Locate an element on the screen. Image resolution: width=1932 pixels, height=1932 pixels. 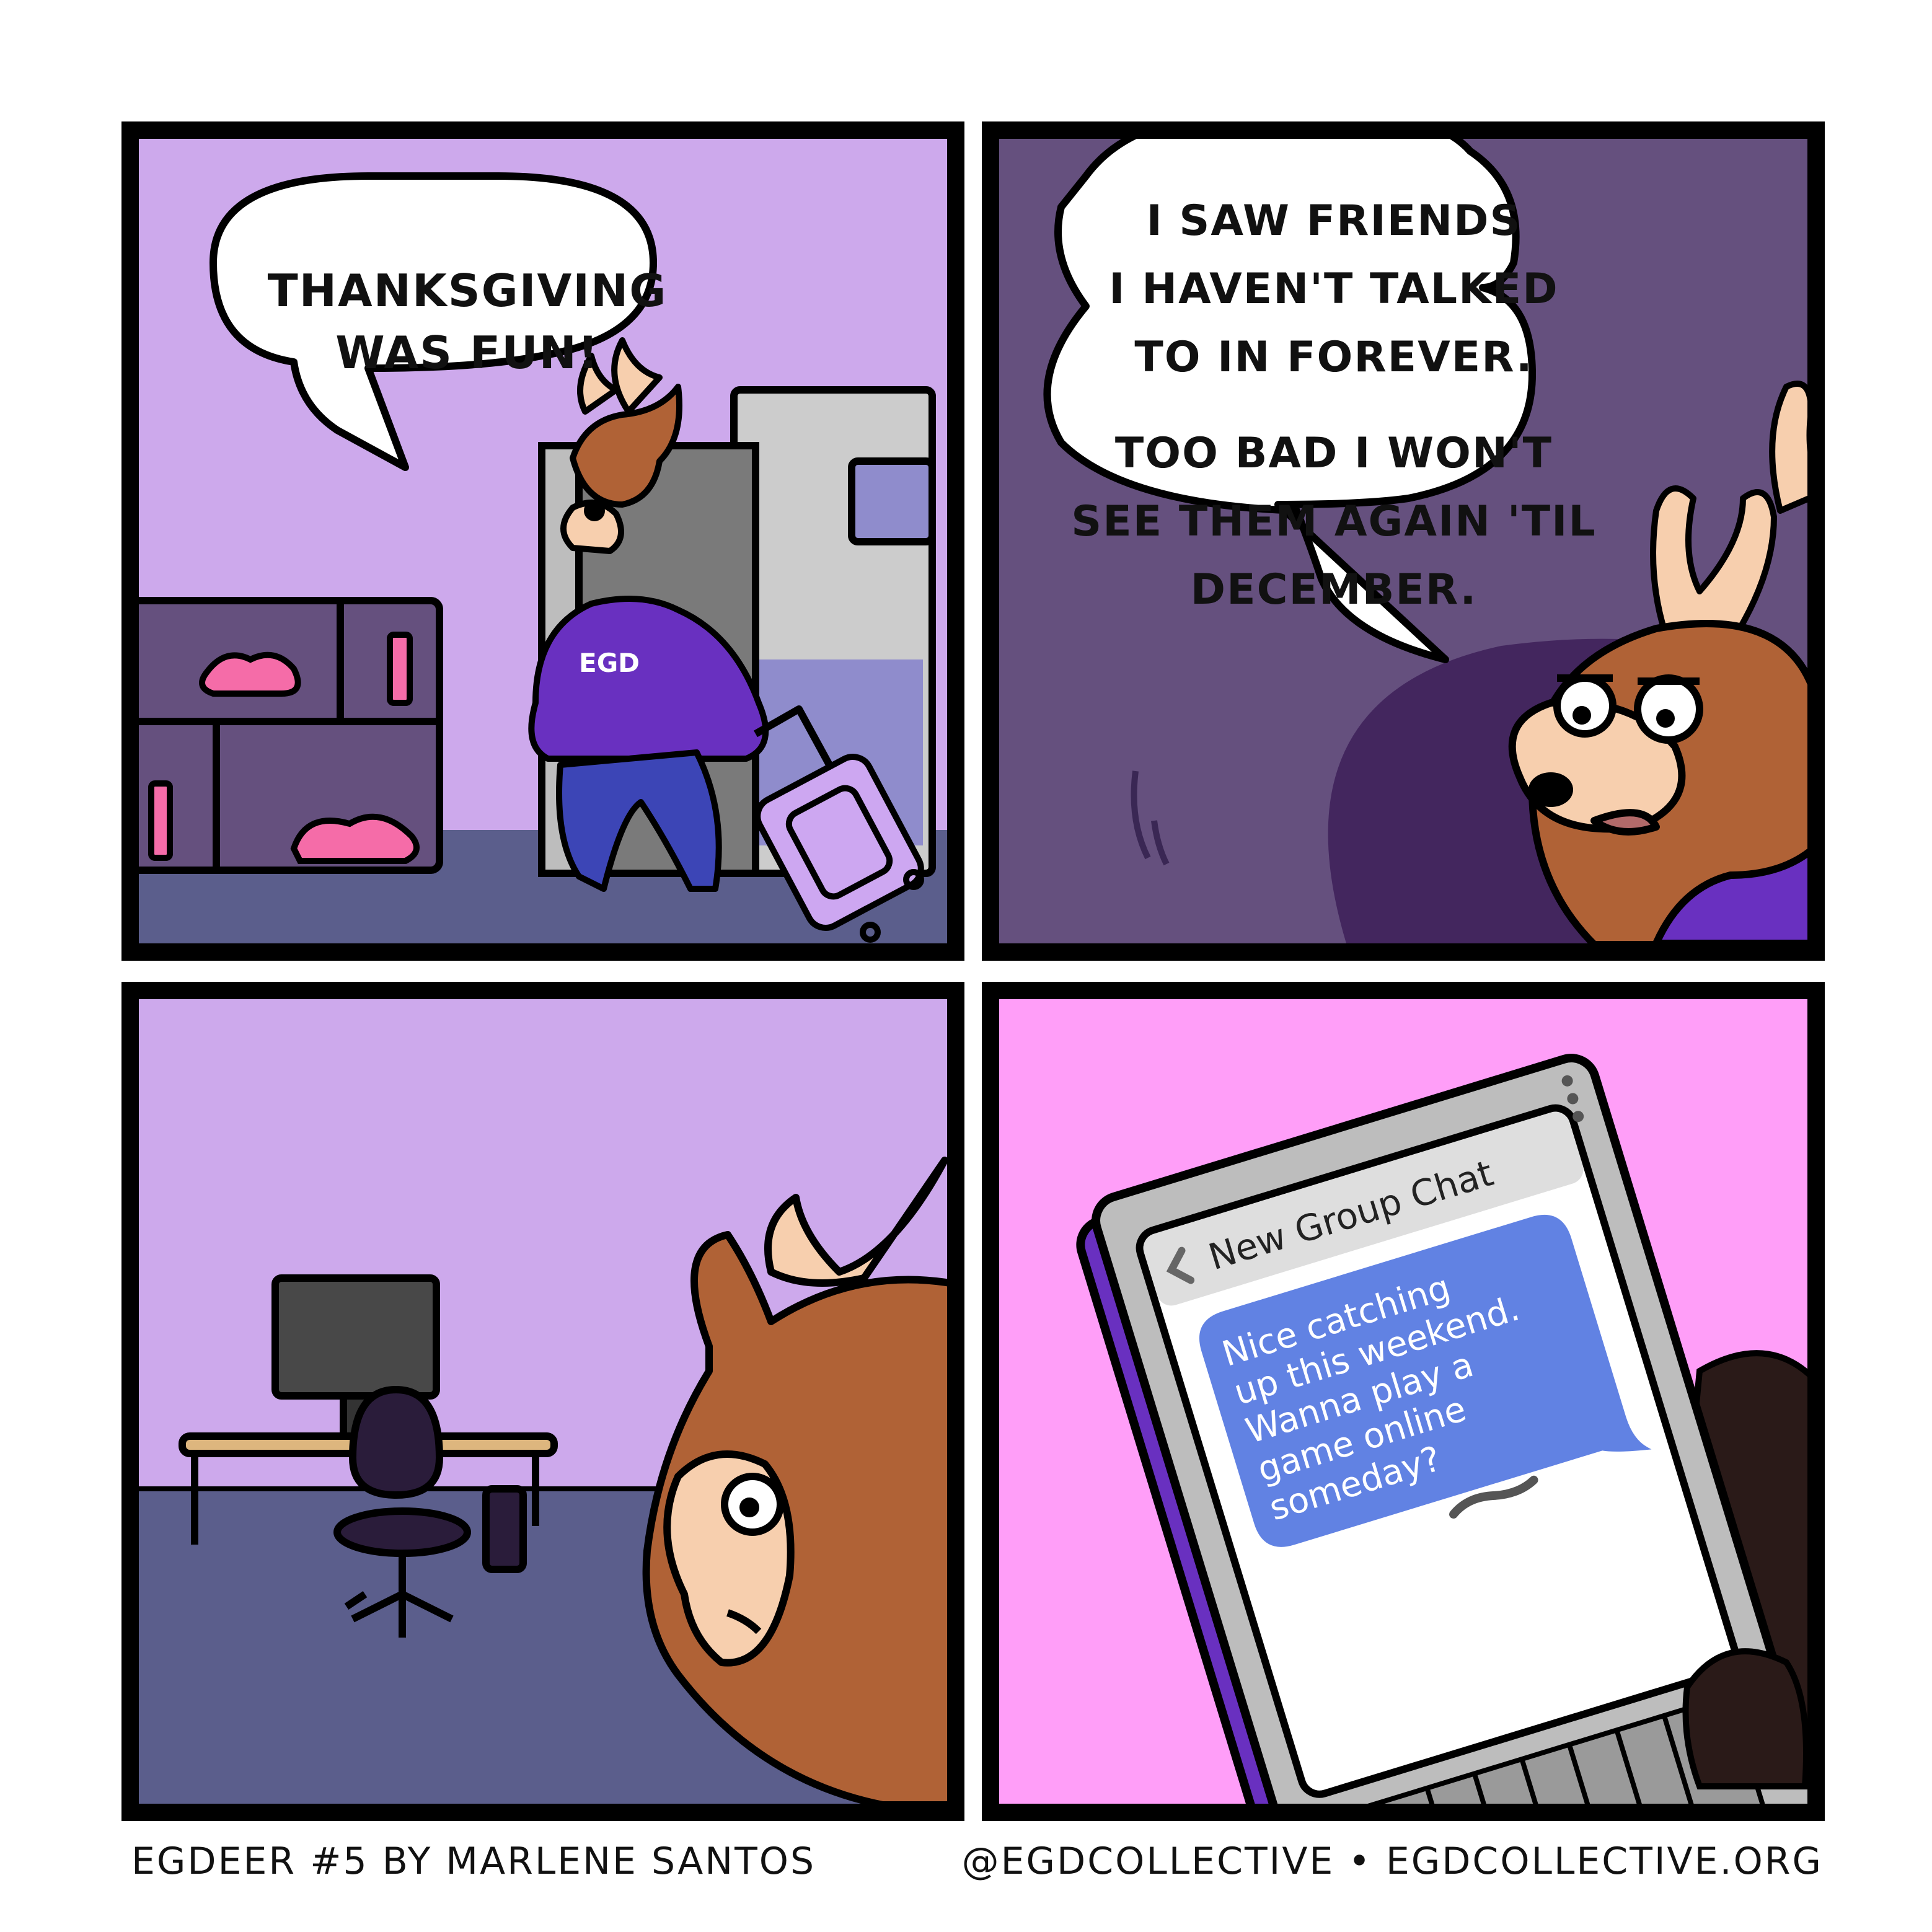
hoodie-logo: EGD is located at coordinates (609, 663).